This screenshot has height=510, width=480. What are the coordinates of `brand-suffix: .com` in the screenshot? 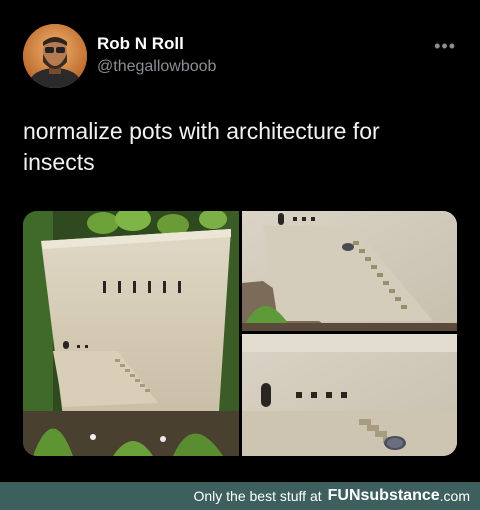 It's located at (454, 496).